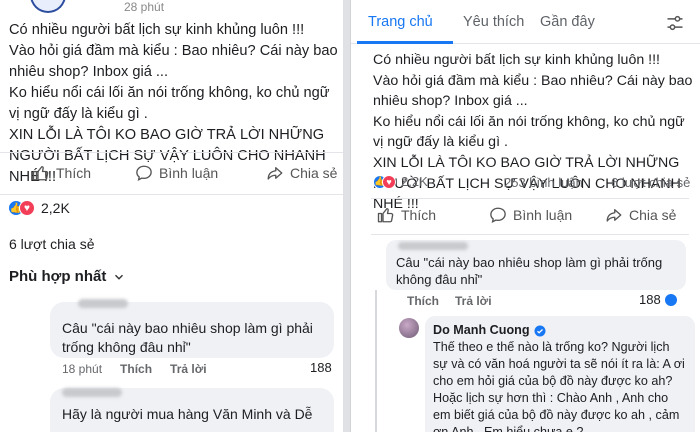  I want to click on comment-actions: 18 phút Thích Trả lời, so click(134, 369).